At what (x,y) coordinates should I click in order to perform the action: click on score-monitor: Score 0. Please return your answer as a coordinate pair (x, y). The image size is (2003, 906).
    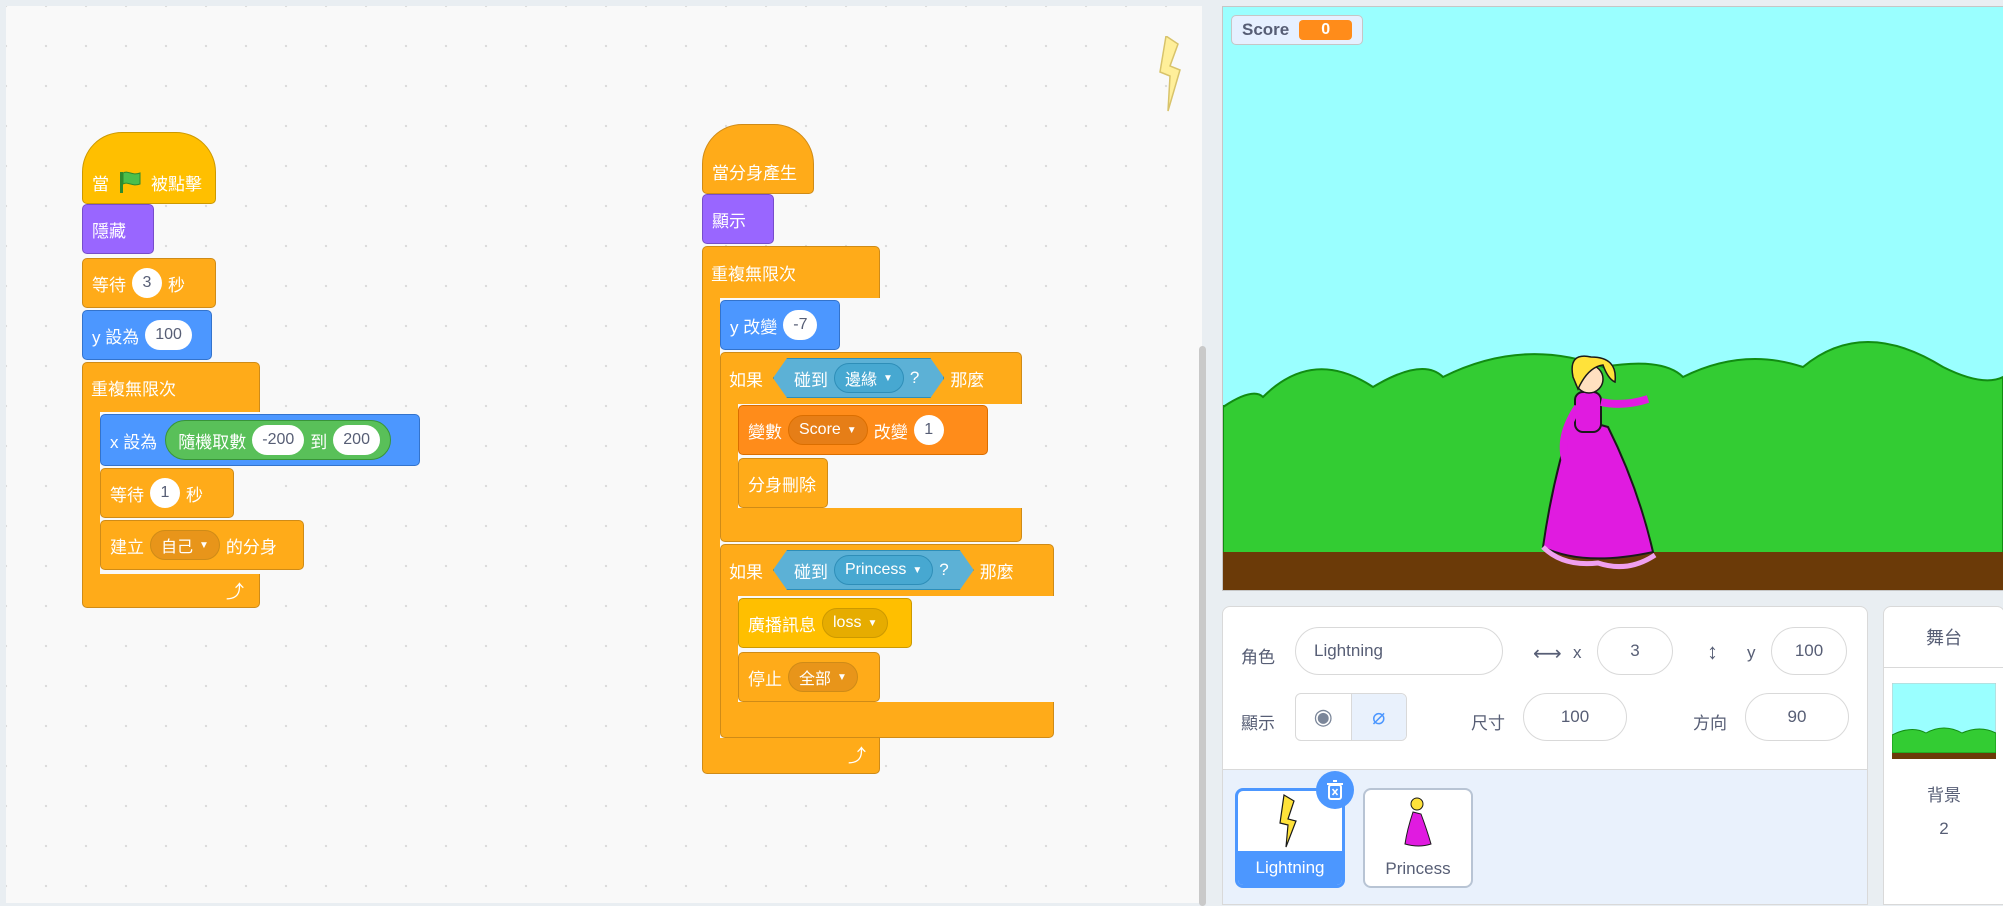
    Looking at the image, I should click on (1297, 30).